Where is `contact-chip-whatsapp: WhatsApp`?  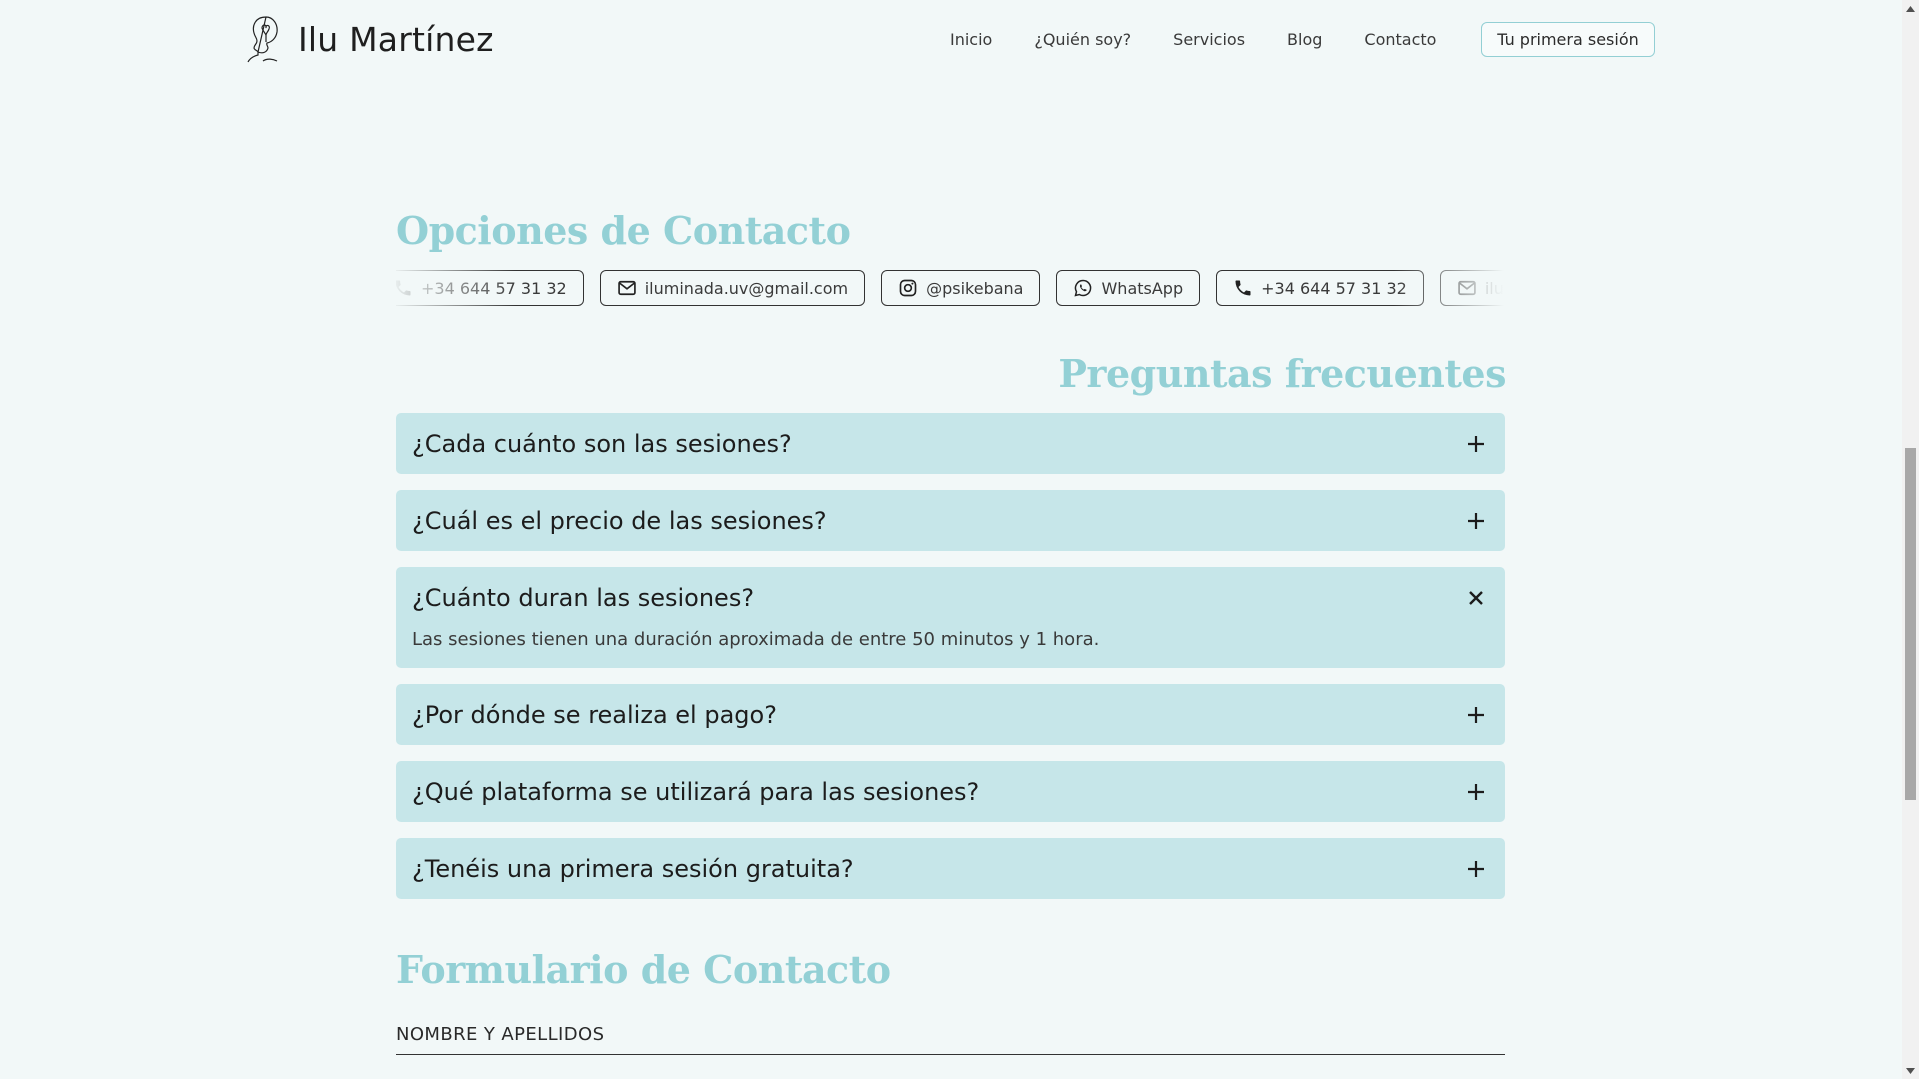
contact-chip-whatsapp: WhatsApp is located at coordinates (1128, 288).